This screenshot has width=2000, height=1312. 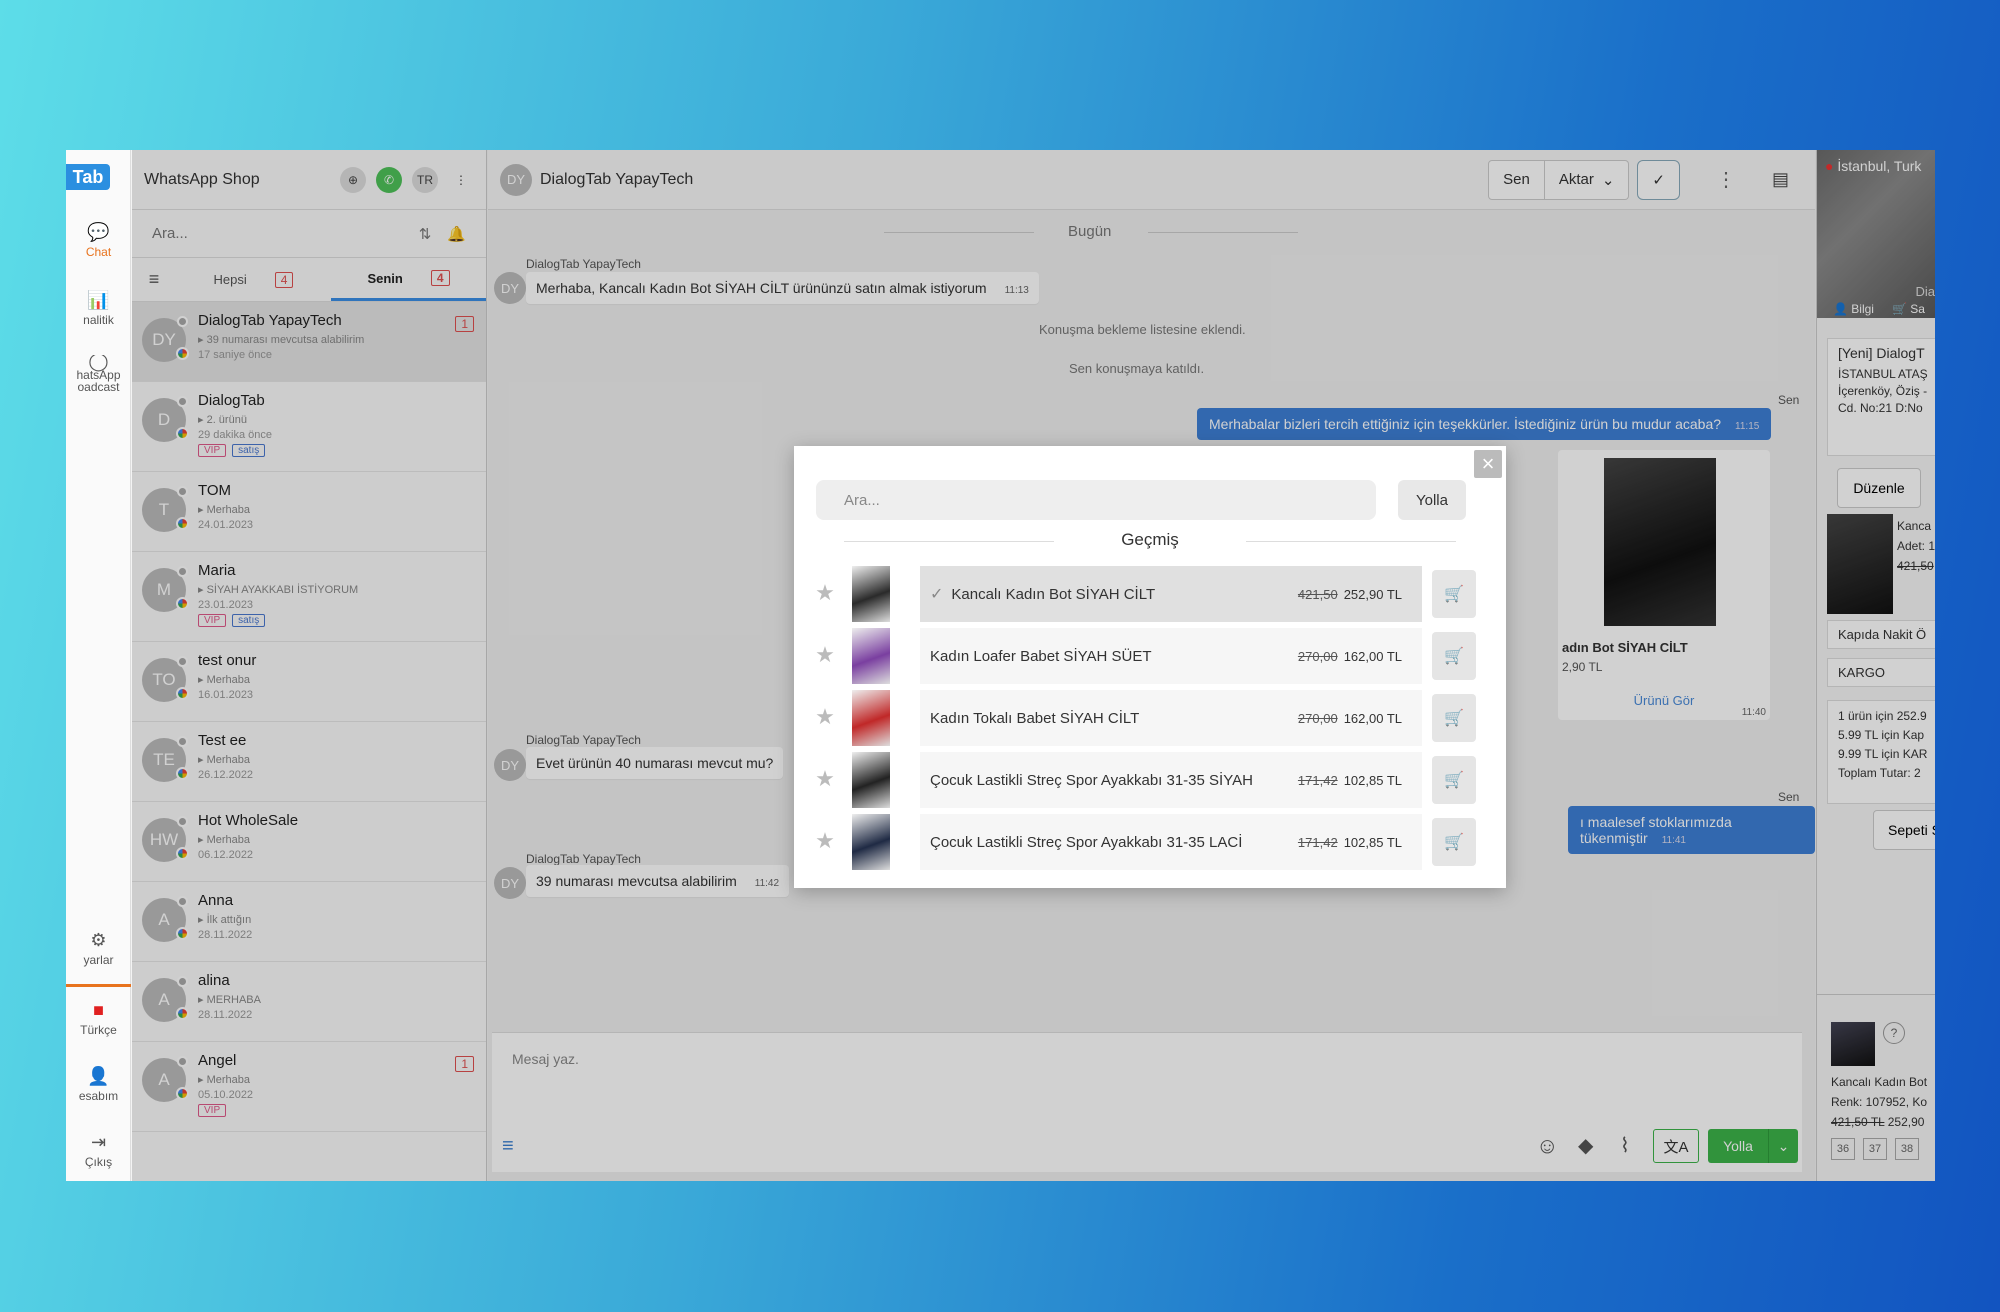 What do you see at coordinates (1843, 1149) in the screenshot?
I see `size-option: 36` at bounding box center [1843, 1149].